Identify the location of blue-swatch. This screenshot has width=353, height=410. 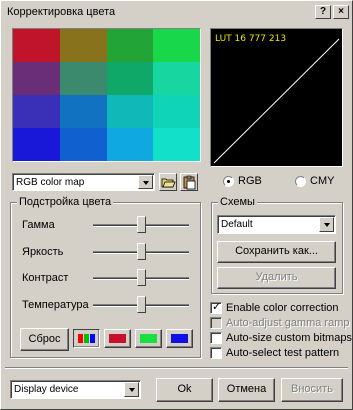
(179, 338).